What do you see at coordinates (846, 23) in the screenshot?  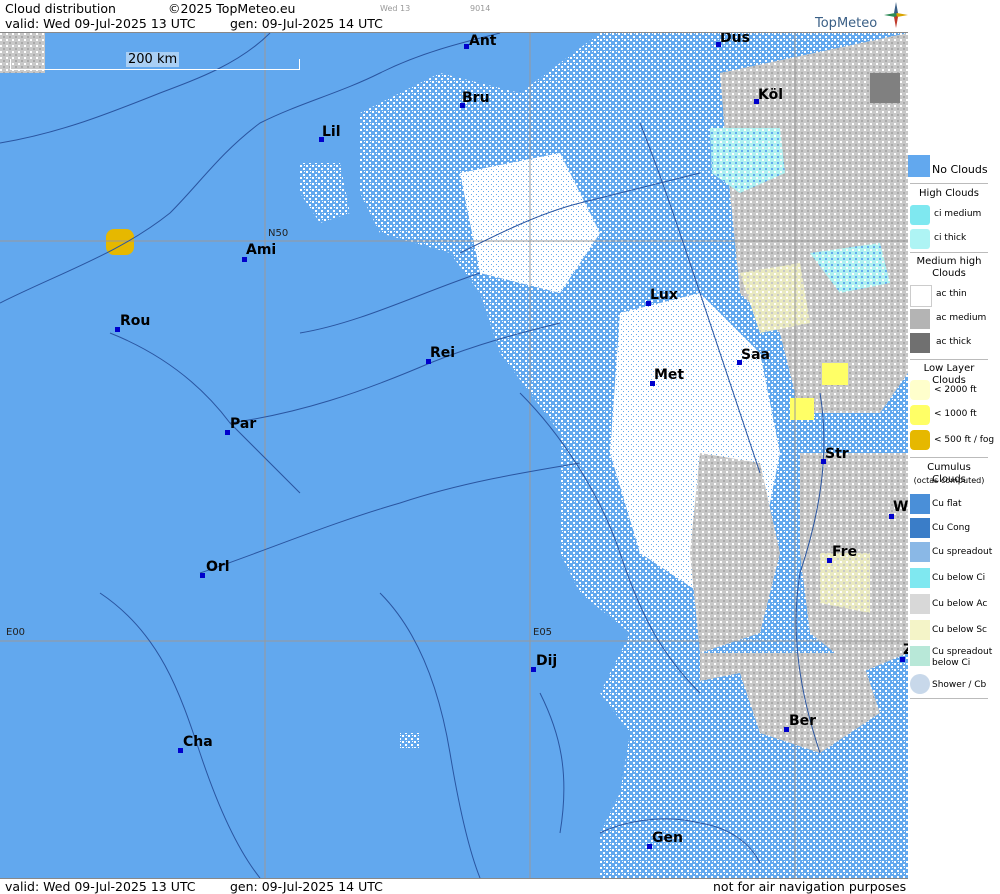 I see `brand-logo: TopMeteo` at bounding box center [846, 23].